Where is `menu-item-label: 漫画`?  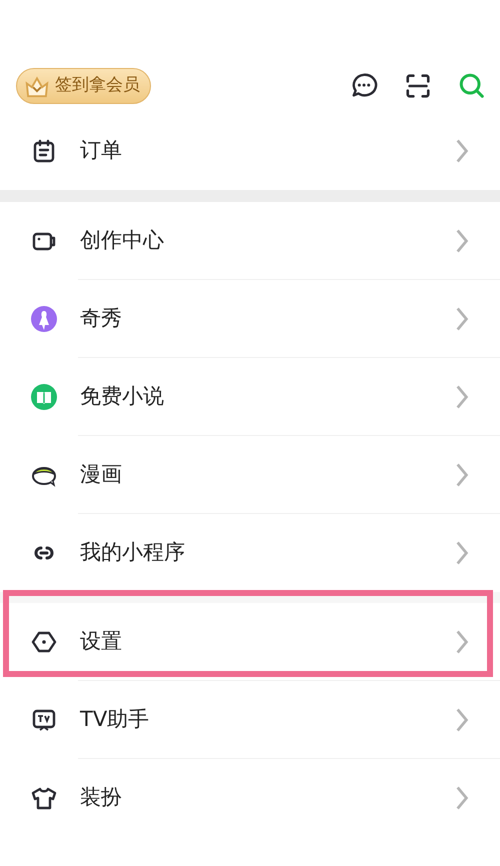
menu-item-label: 漫画 is located at coordinates (264, 475).